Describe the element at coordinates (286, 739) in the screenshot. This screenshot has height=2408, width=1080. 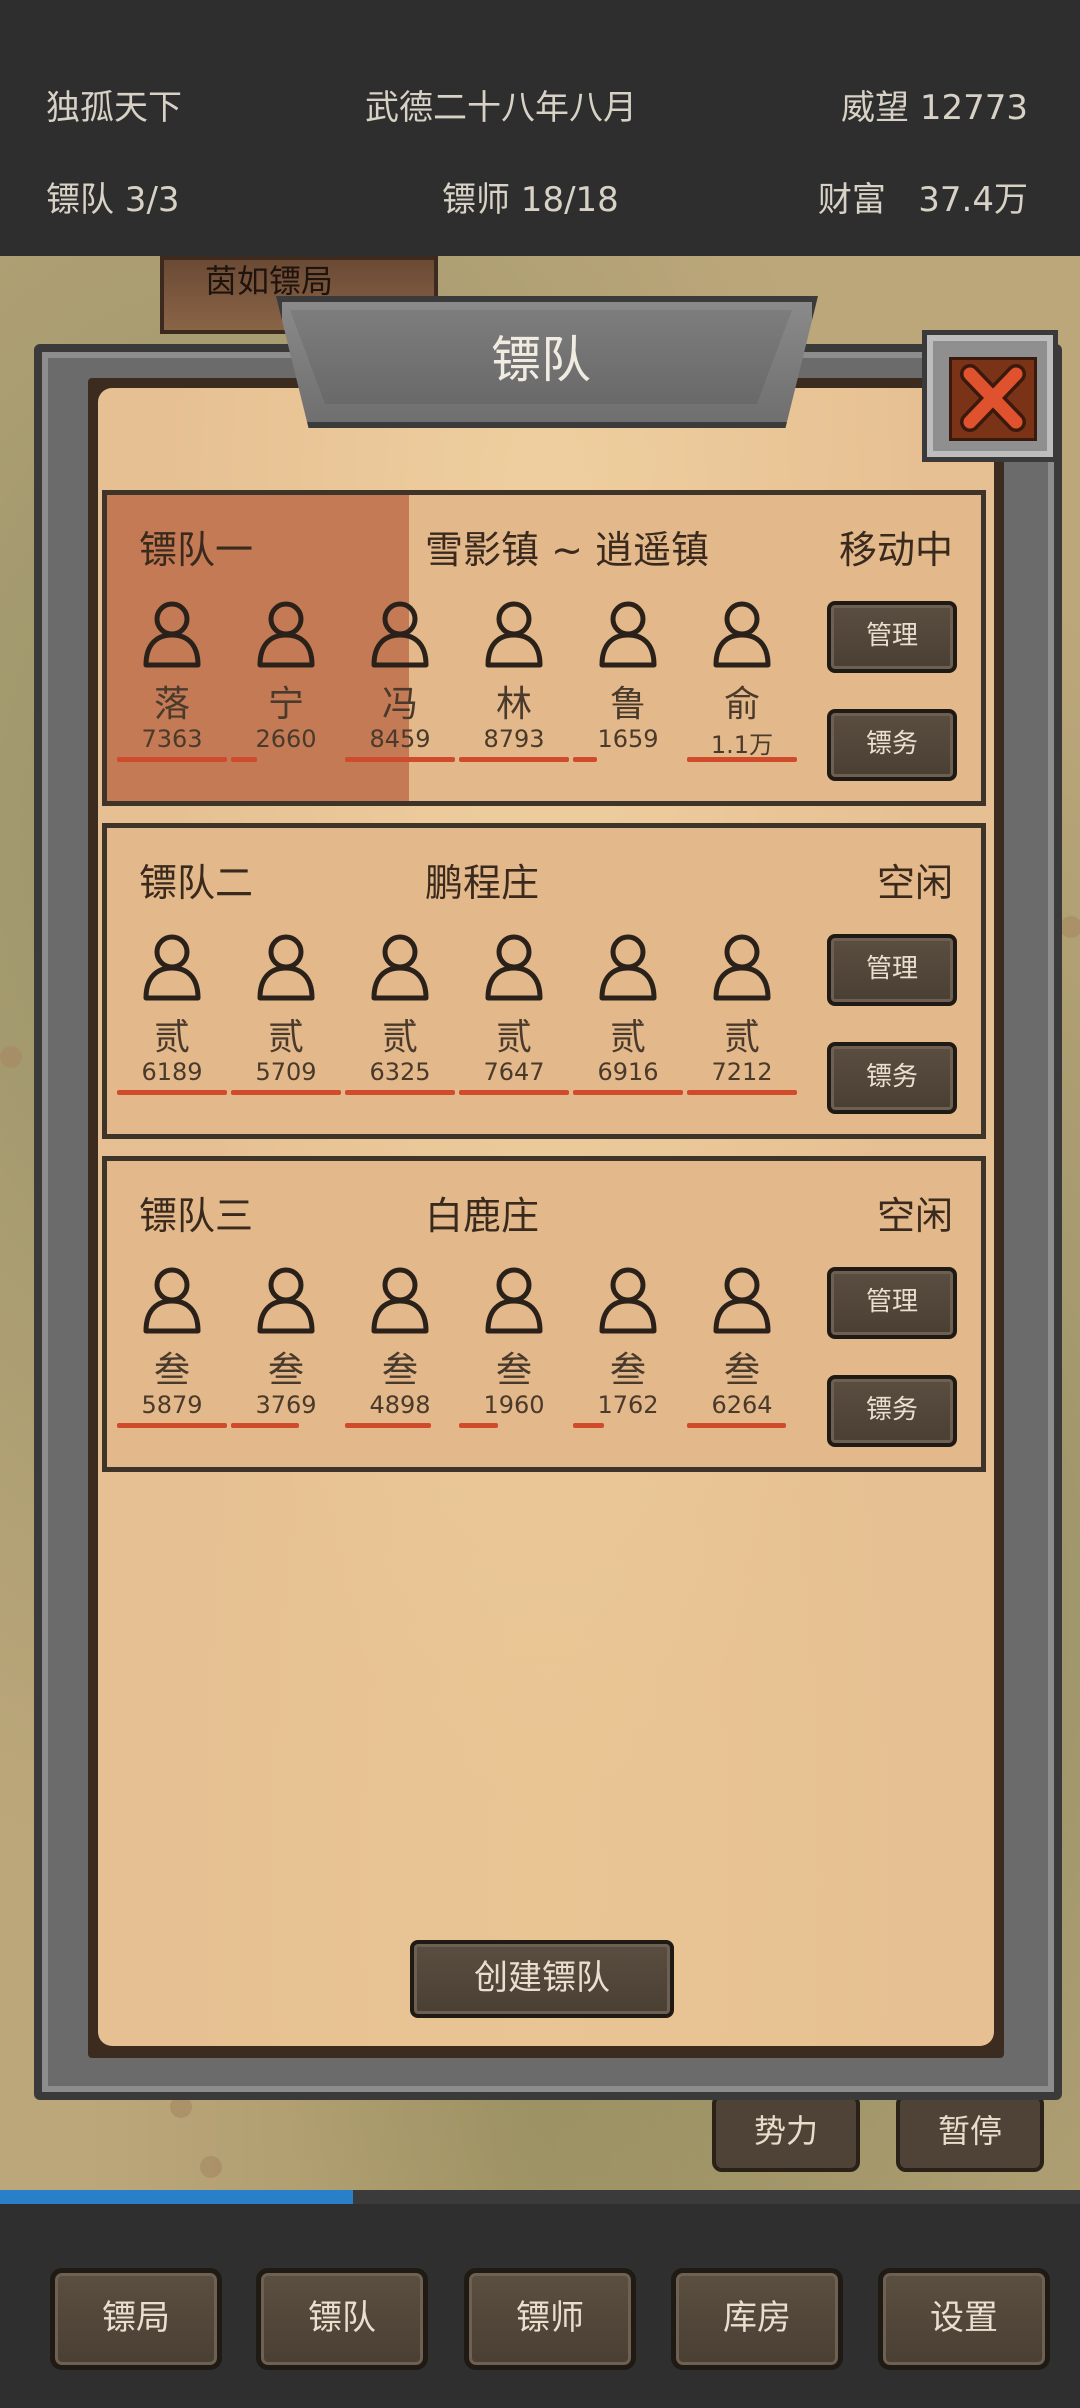
I see `member-power: 2660` at that location.